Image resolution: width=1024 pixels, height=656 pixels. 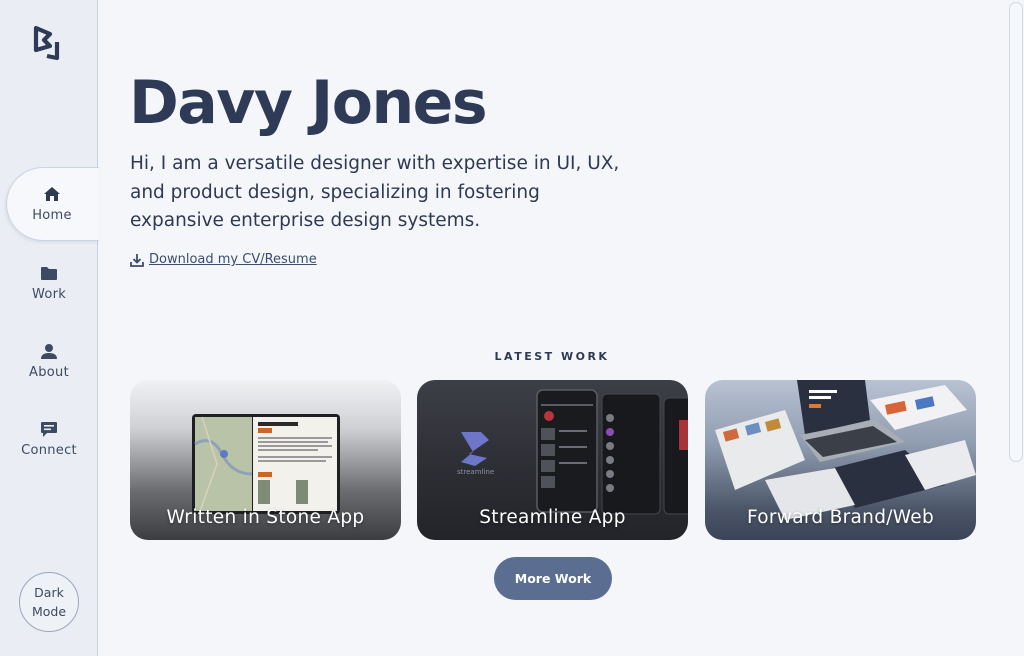 I want to click on more-work-button: More Work, so click(x=553, y=578).